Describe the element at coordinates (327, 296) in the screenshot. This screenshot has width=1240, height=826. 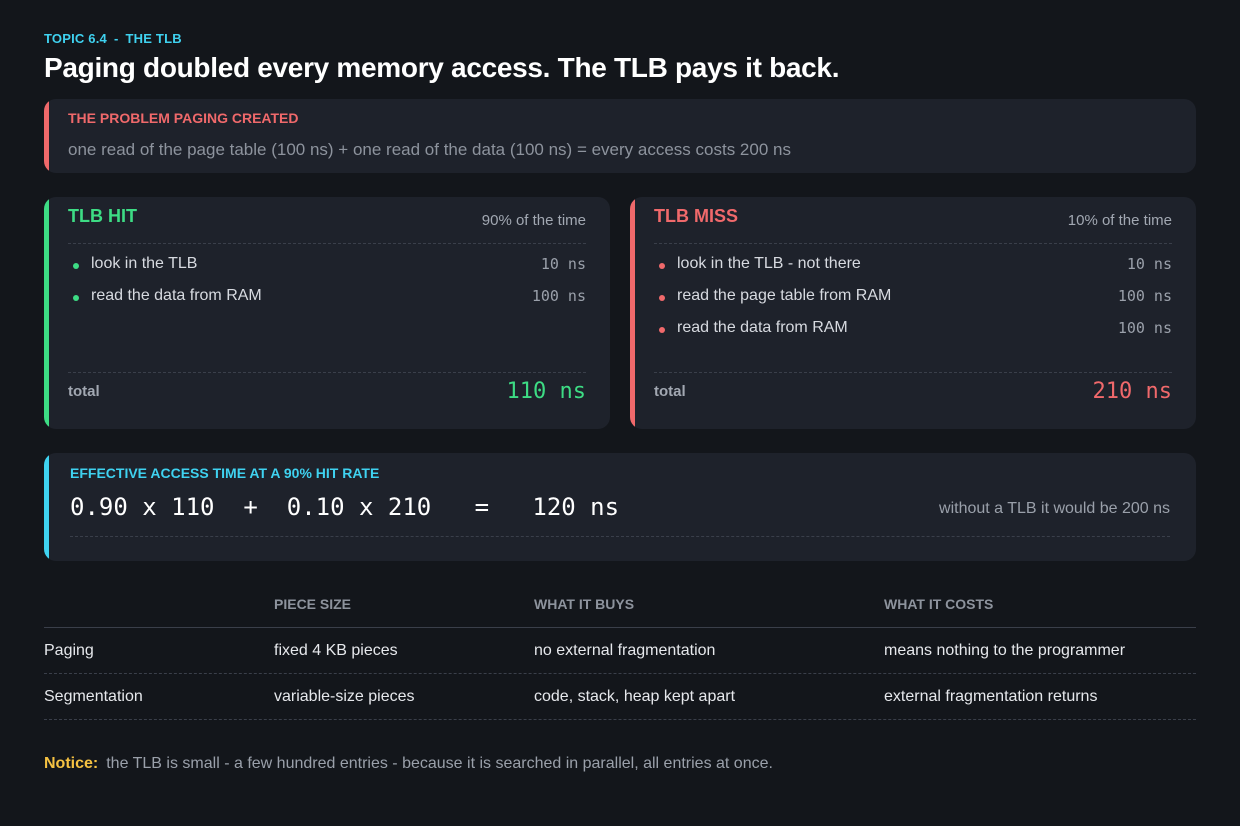
I see `hit-step: read the data from RAM 100 ns` at that location.